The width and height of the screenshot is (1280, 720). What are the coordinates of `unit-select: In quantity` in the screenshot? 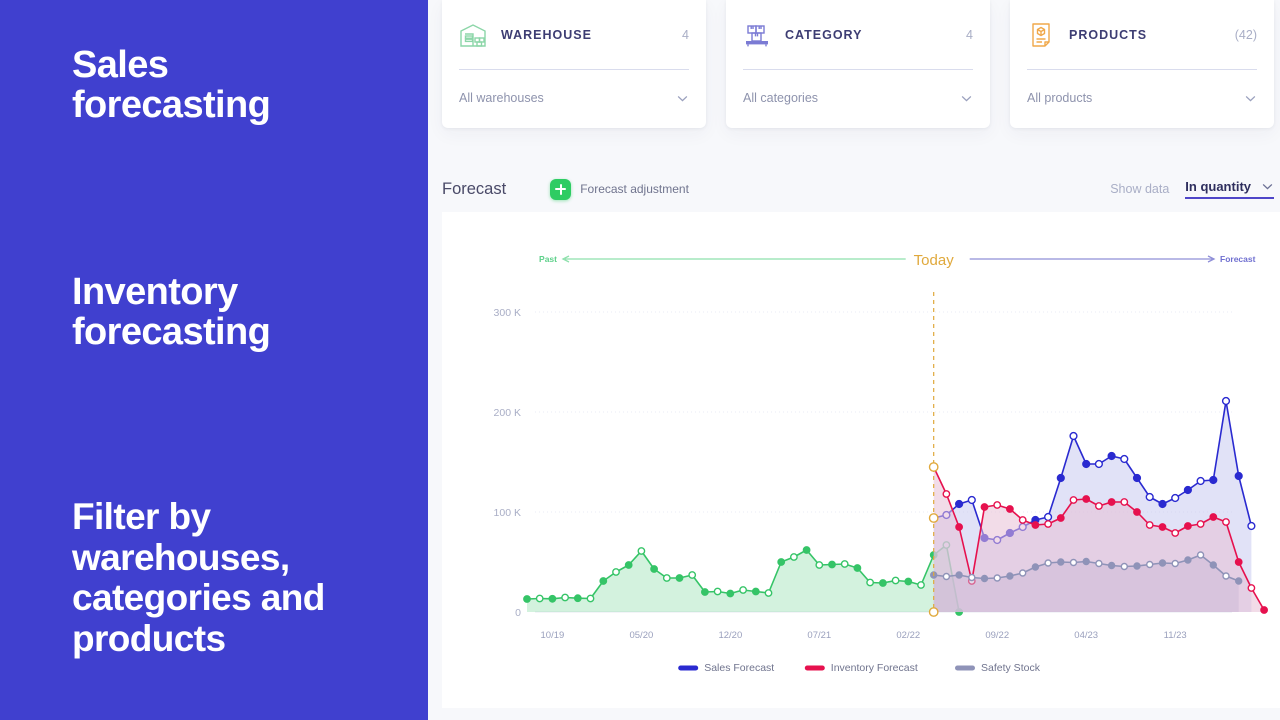 It's located at (1229, 189).